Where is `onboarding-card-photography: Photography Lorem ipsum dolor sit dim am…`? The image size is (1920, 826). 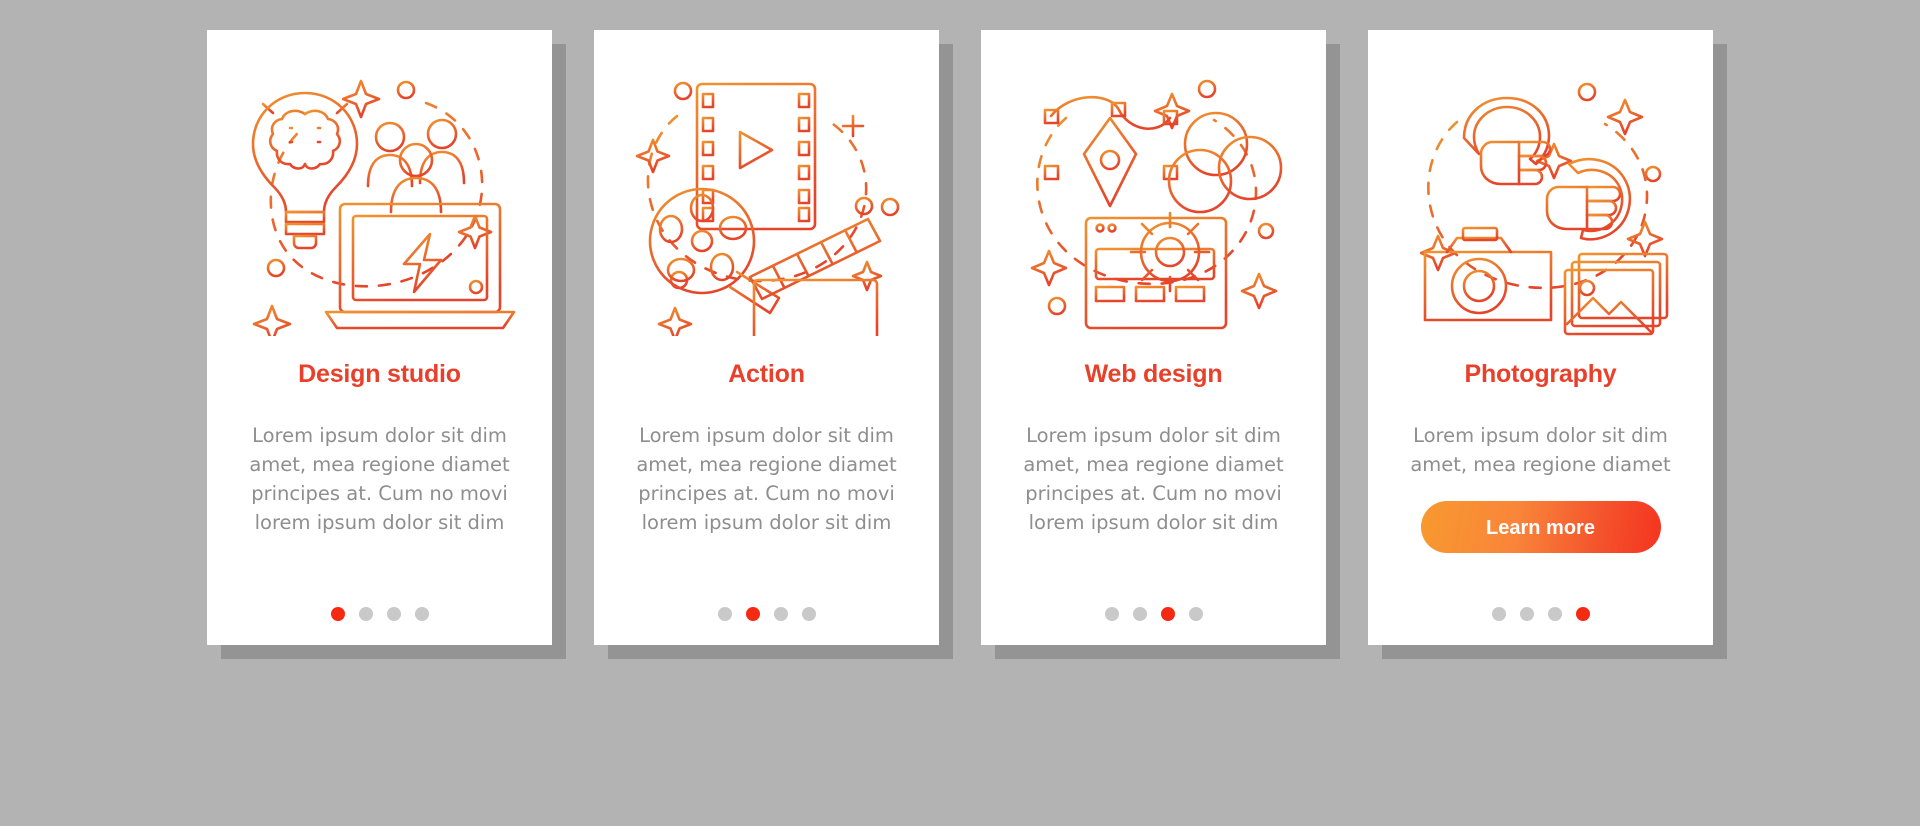 onboarding-card-photography: Photography Lorem ipsum dolor sit dim am… is located at coordinates (1540, 337).